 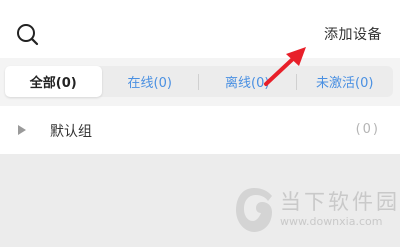 I want to click on search-button, so click(x=28, y=35).